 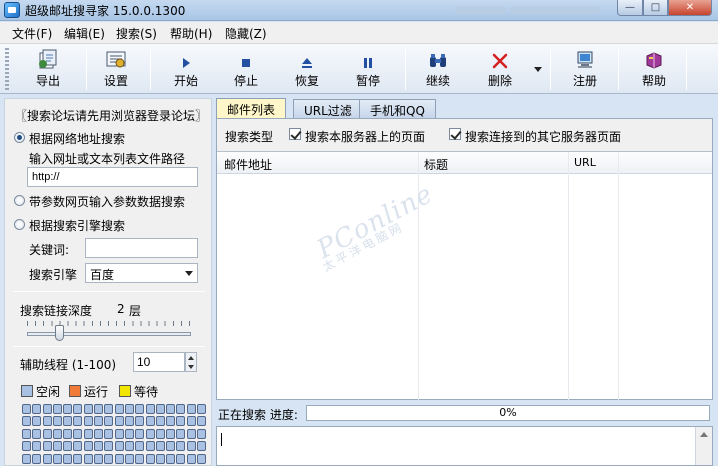 What do you see at coordinates (116, 58) in the screenshot?
I see `settings-icon` at bounding box center [116, 58].